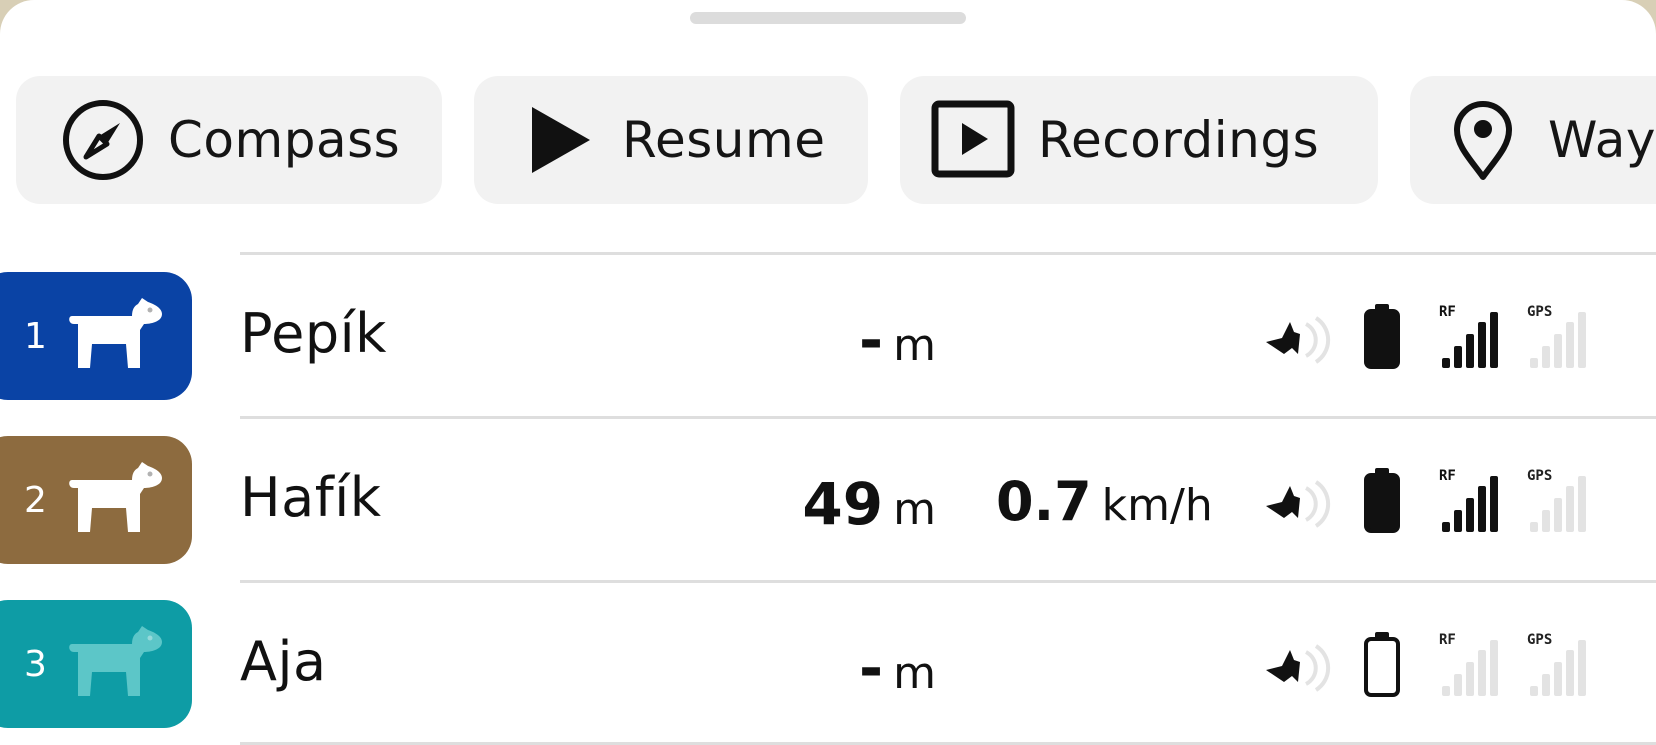 The height and width of the screenshot is (745, 1656). What do you see at coordinates (1483, 140) in the screenshot?
I see `map-pin-icon` at bounding box center [1483, 140].